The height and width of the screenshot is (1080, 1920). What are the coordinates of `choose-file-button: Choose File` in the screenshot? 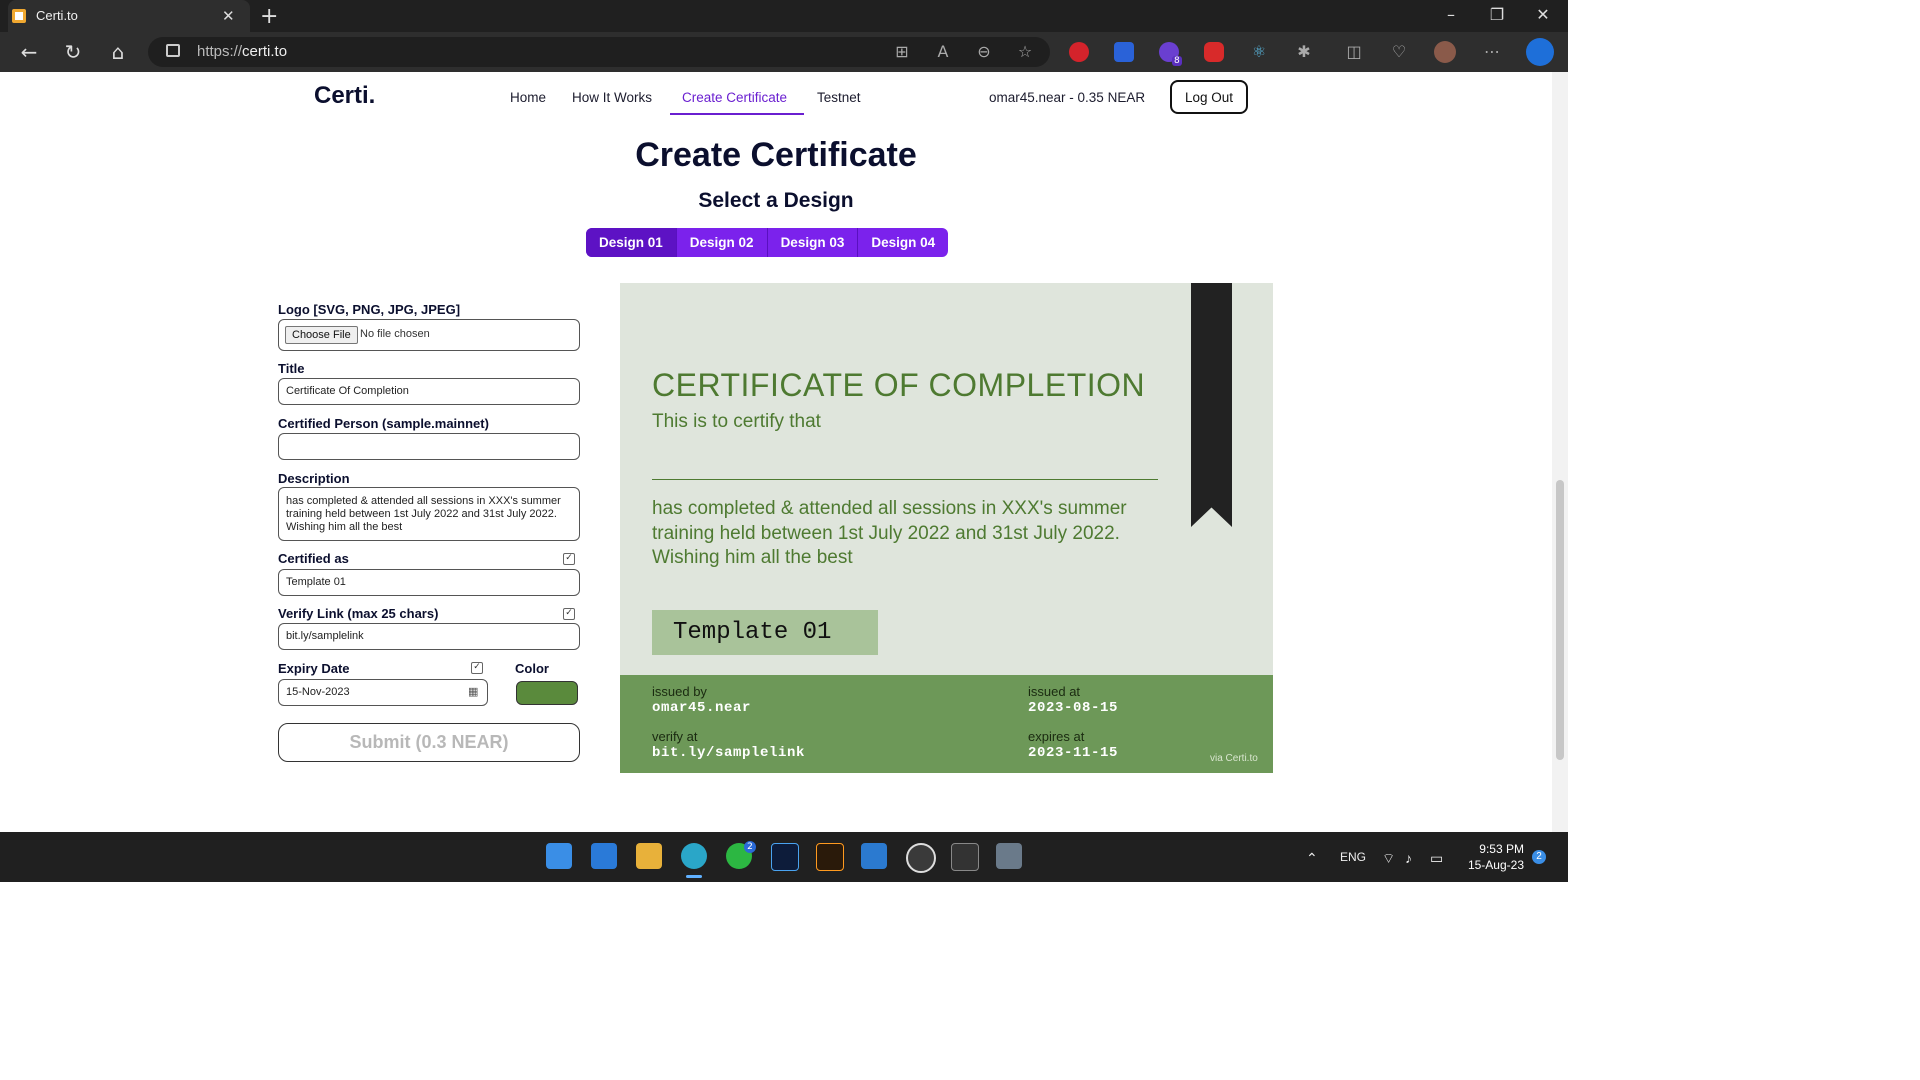 It's located at (321, 335).